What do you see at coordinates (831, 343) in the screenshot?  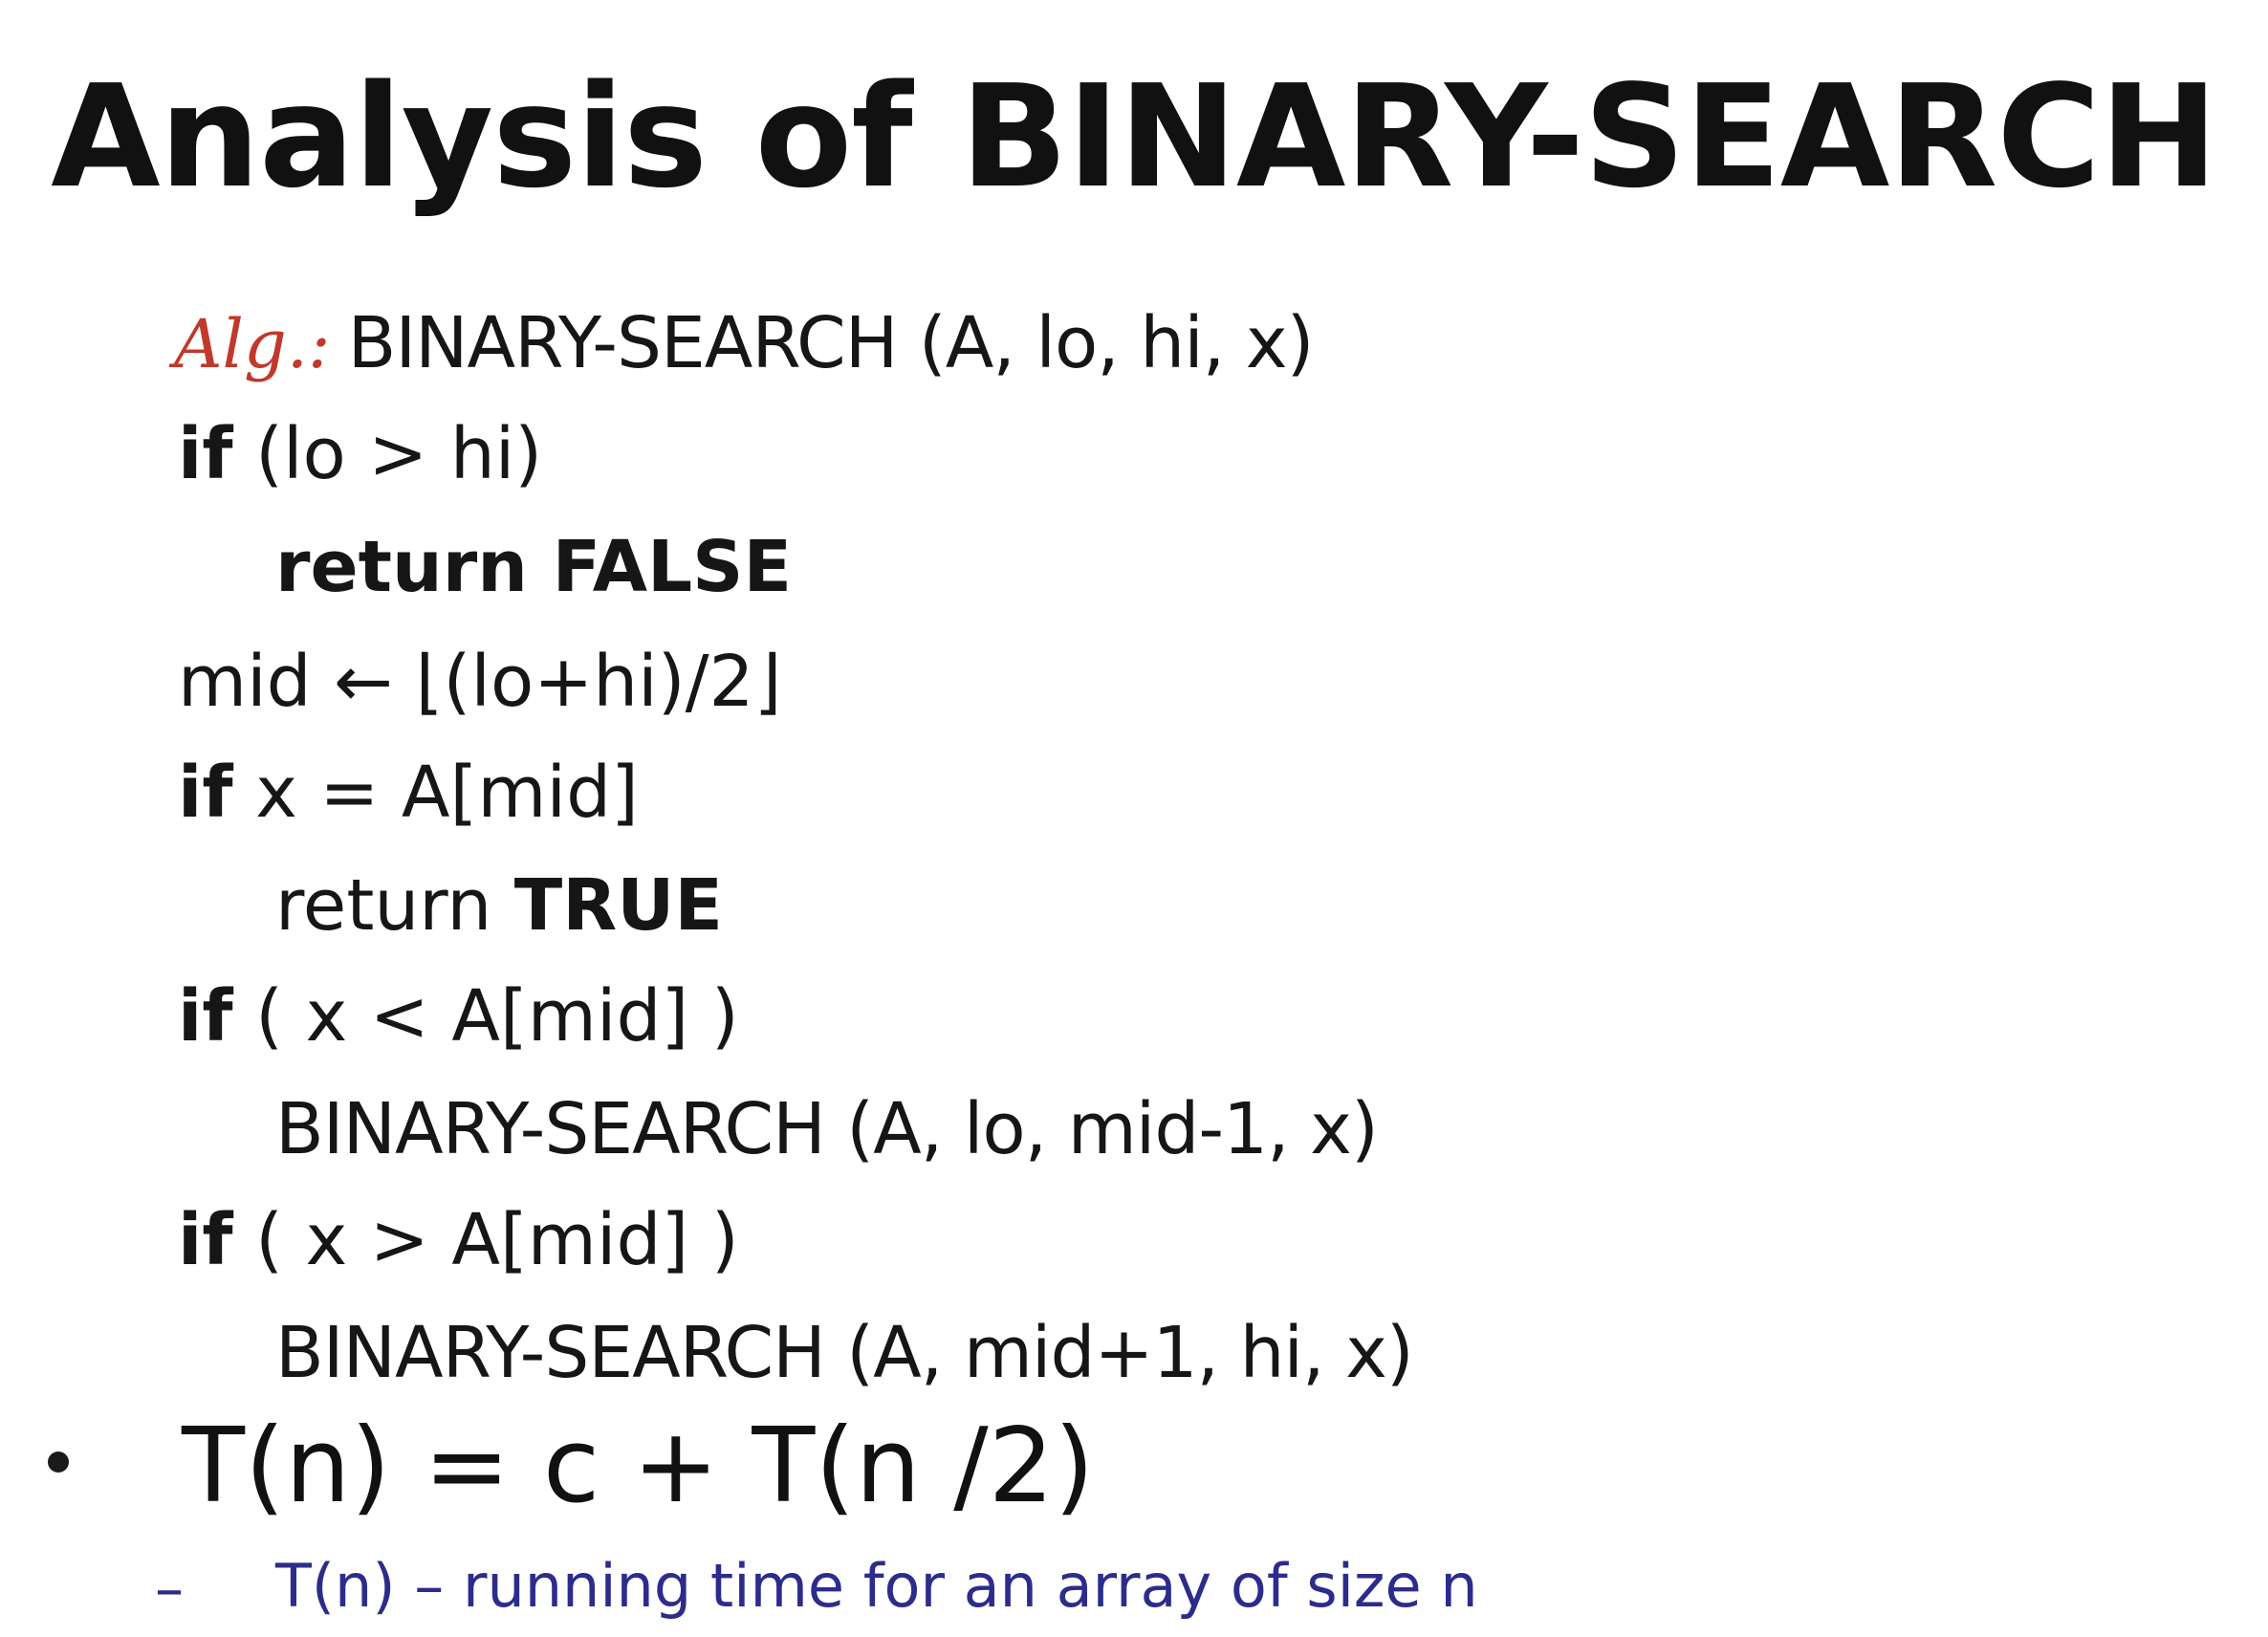 I see `algorithm-signature: BINARY-SEARCH (A, lo, hi, x)` at bounding box center [831, 343].